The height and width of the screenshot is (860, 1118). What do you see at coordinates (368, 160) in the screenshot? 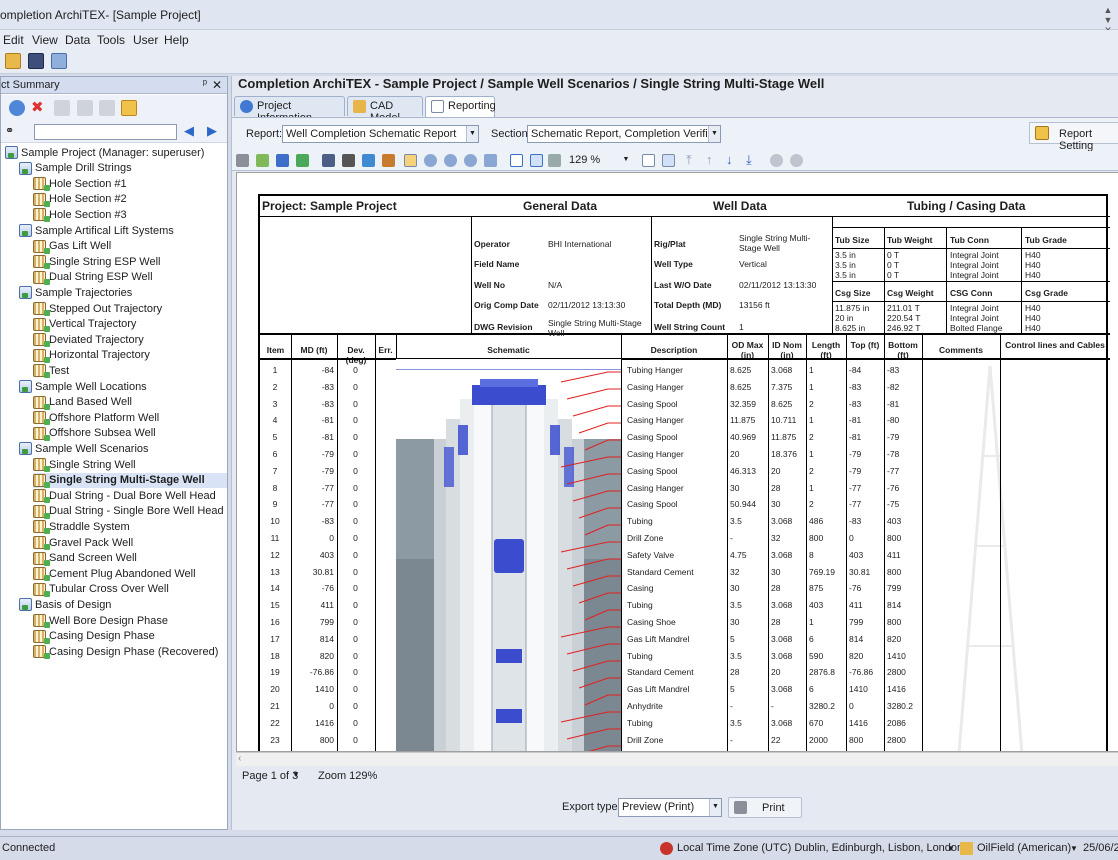
I see `reload-icon` at bounding box center [368, 160].